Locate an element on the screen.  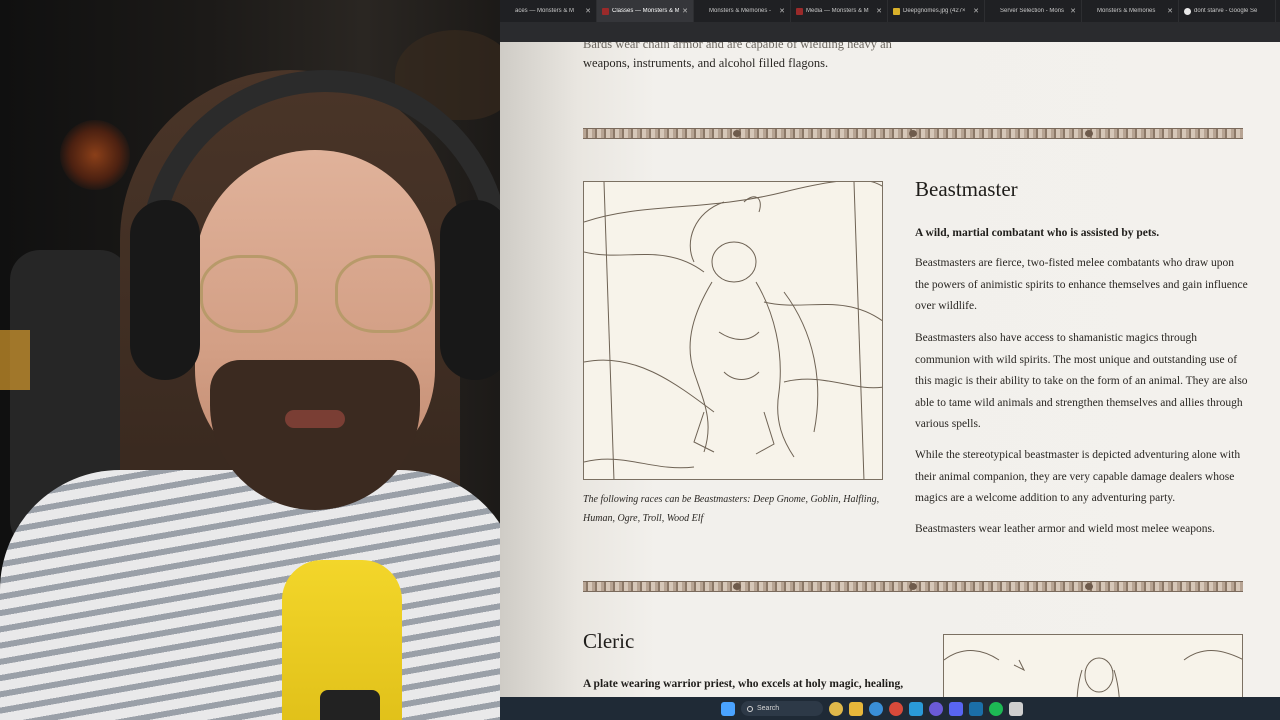
taskbar-search: Search is located at coordinates (782, 708).